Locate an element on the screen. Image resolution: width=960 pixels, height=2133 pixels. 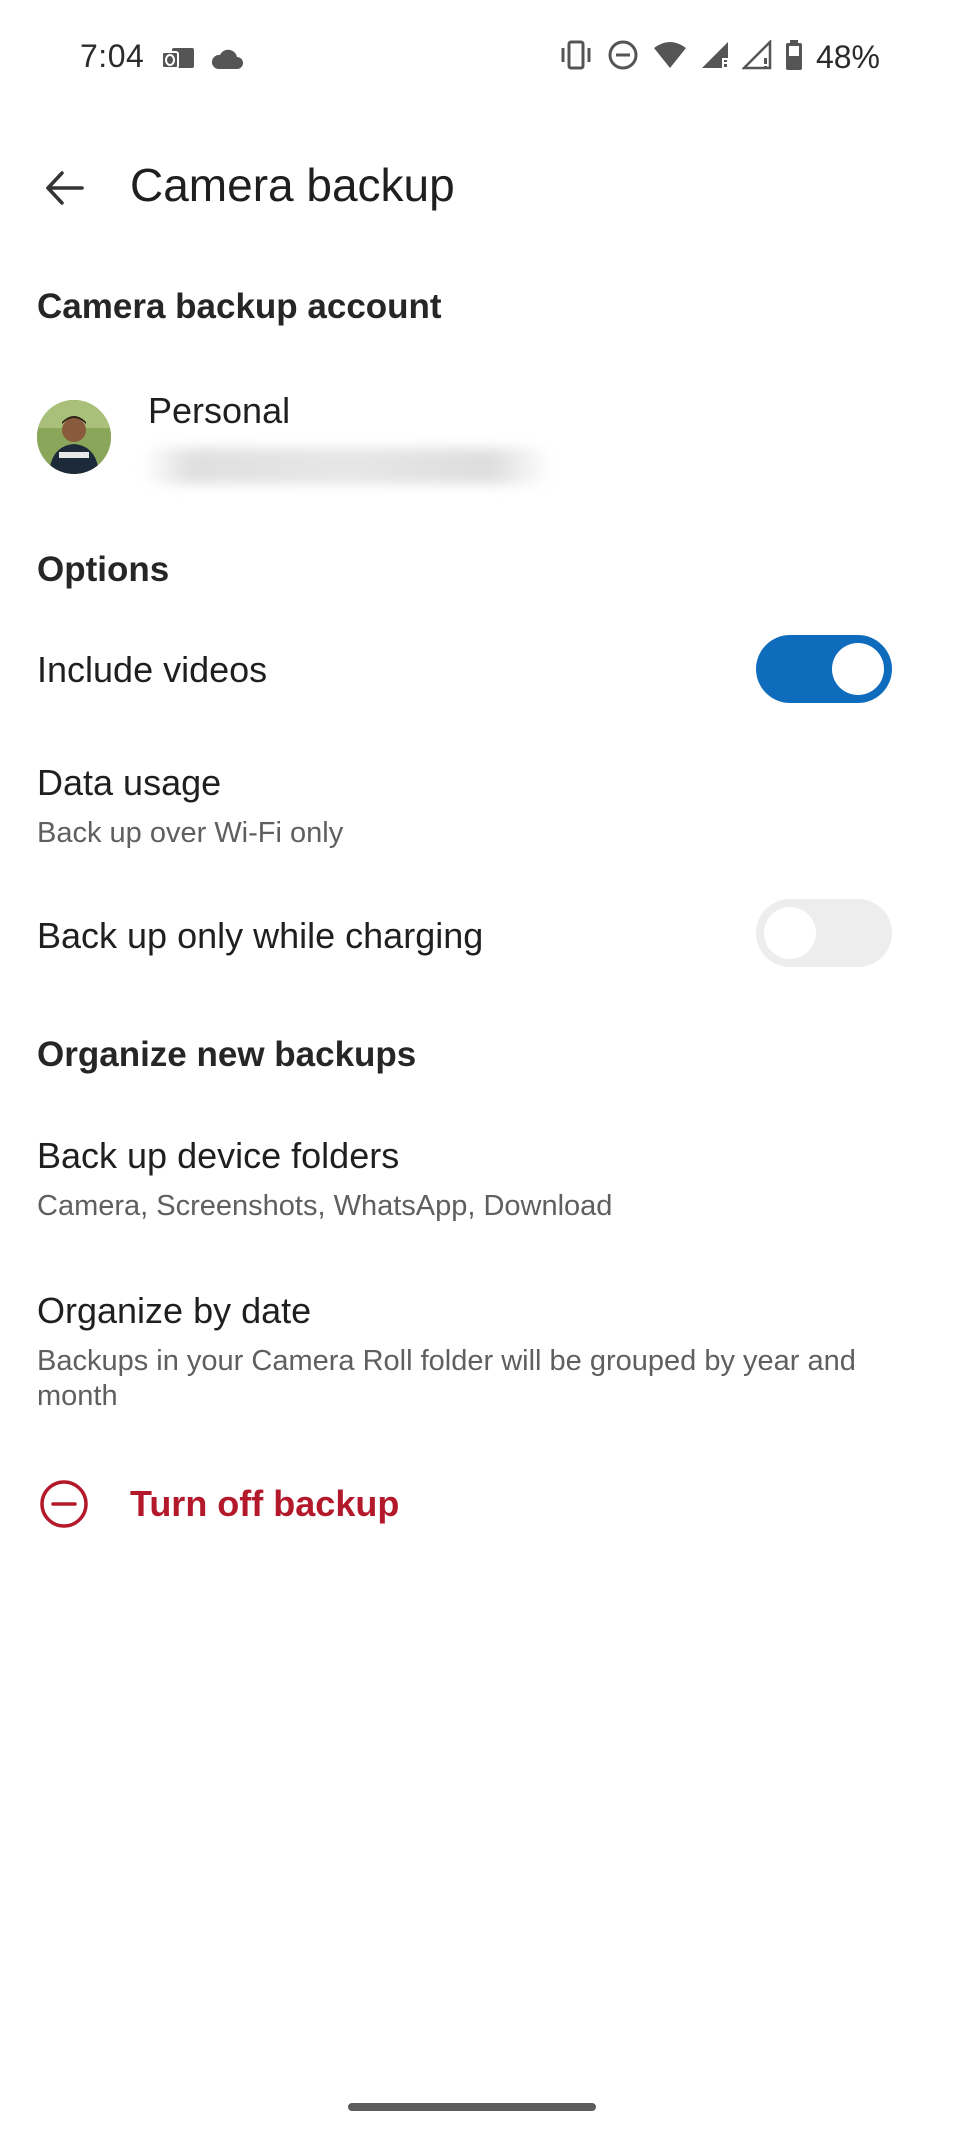
back-button is located at coordinates (64, 190).